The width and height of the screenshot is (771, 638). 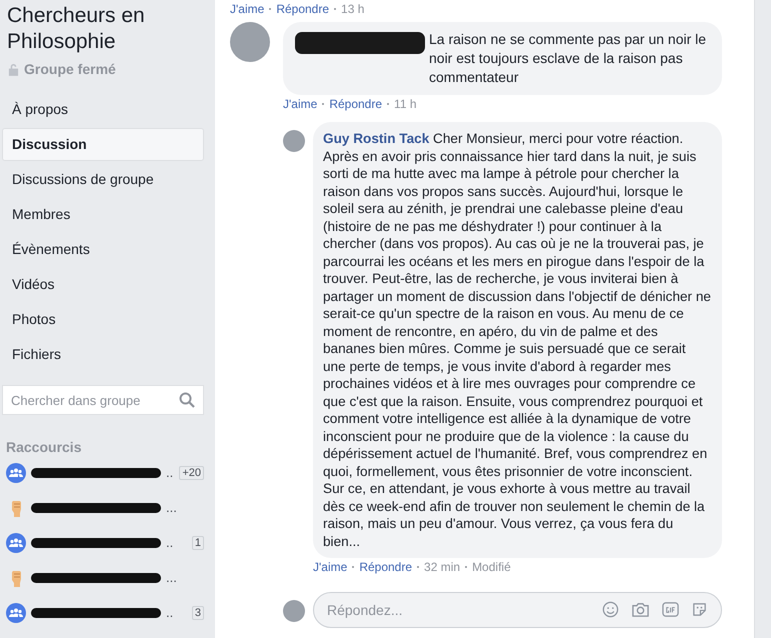 I want to click on gif-icon, so click(x=670, y=609).